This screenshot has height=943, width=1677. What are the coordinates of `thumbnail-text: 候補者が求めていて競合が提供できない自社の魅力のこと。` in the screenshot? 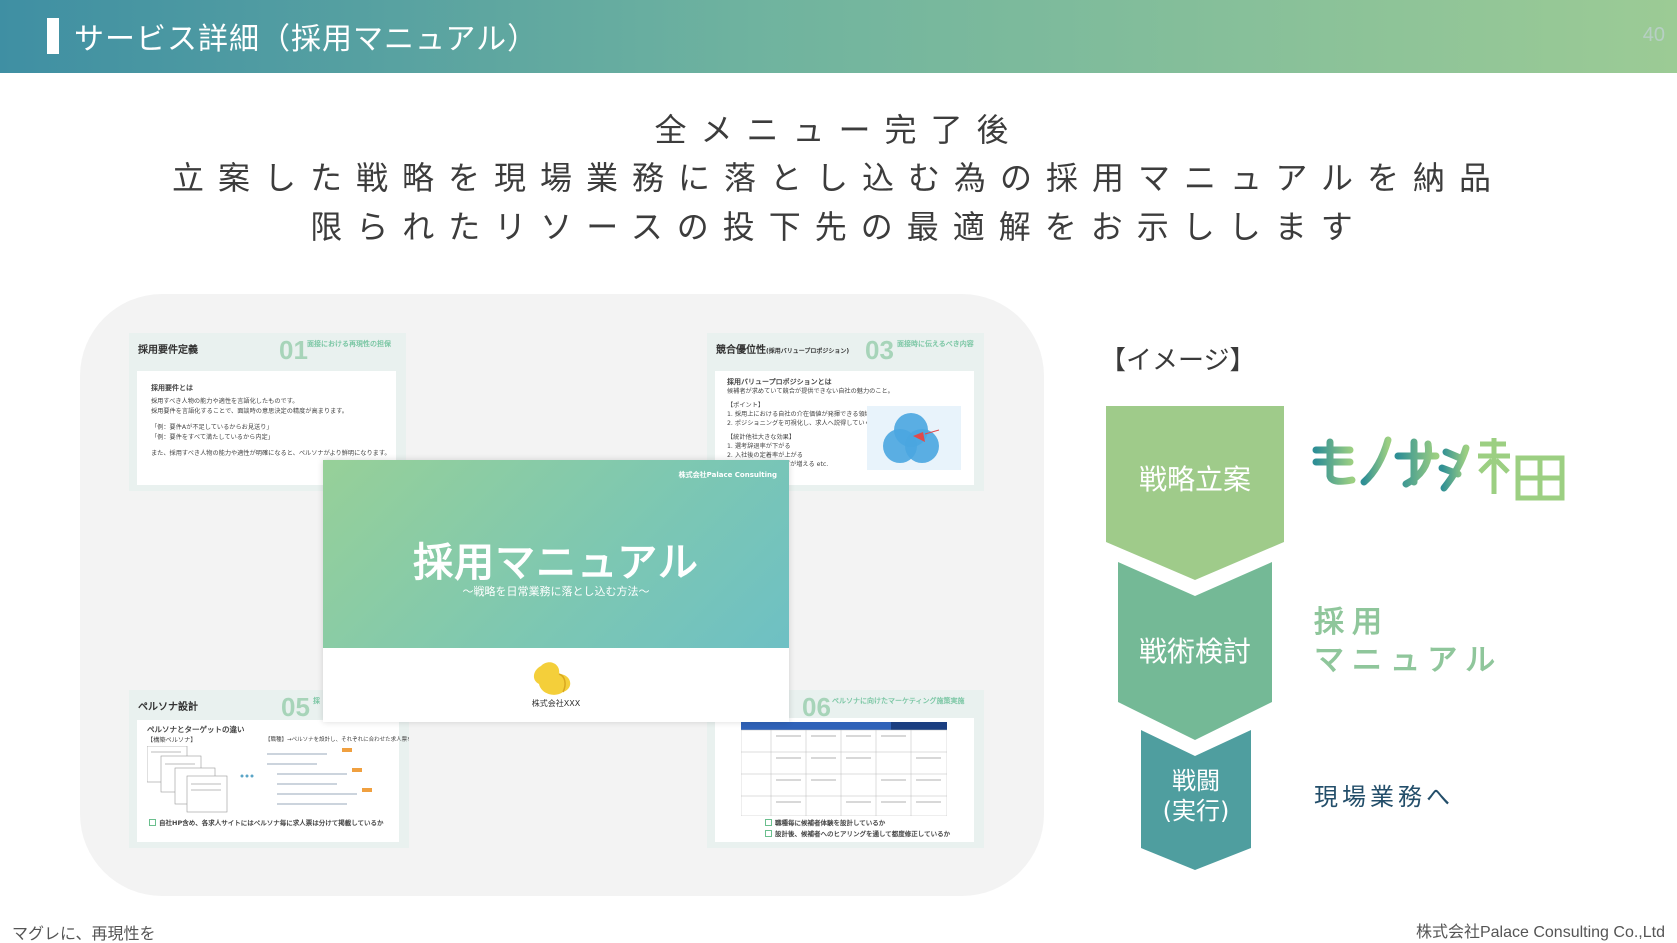 It's located at (810, 391).